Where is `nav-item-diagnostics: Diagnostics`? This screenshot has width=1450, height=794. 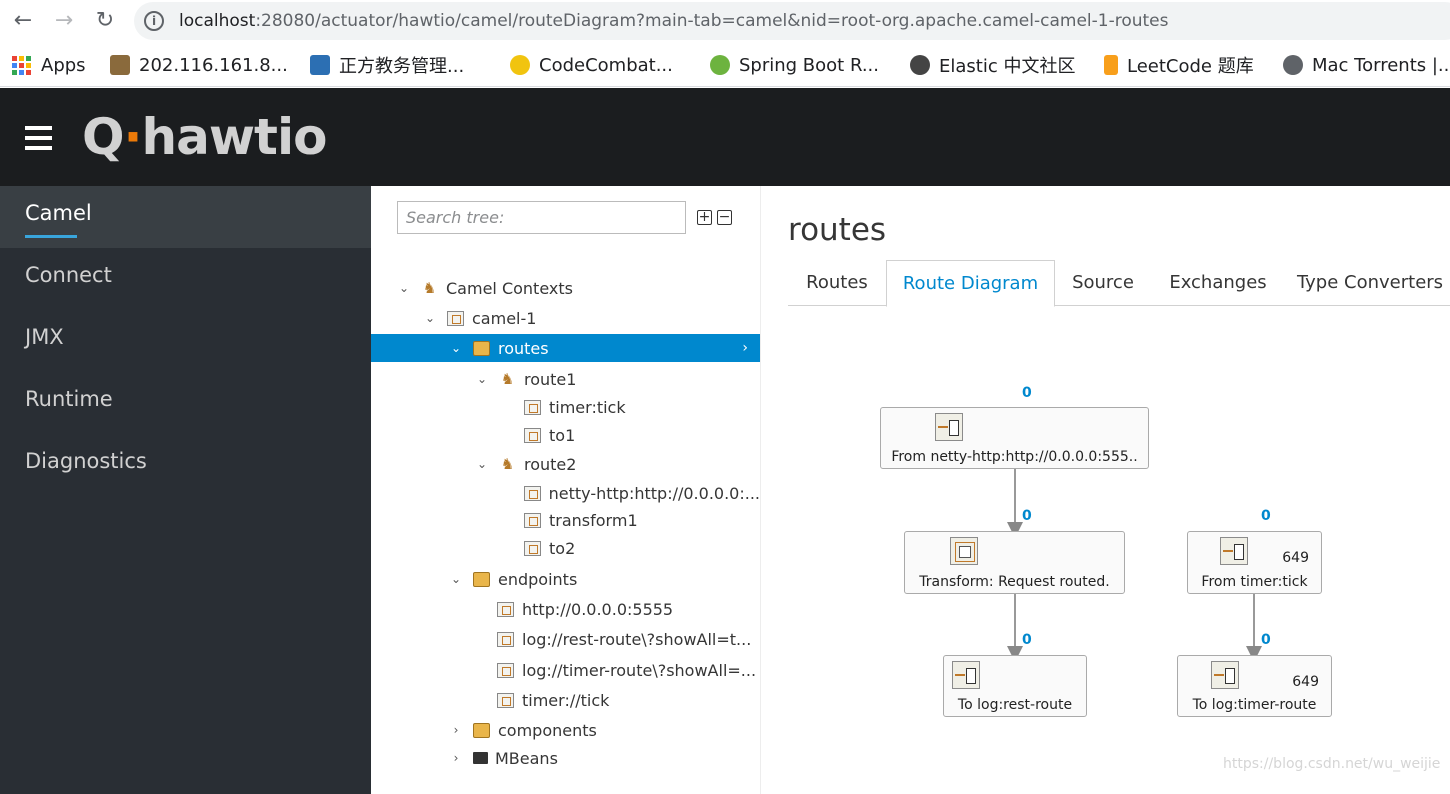
nav-item-diagnostics: Diagnostics is located at coordinates (185, 465).